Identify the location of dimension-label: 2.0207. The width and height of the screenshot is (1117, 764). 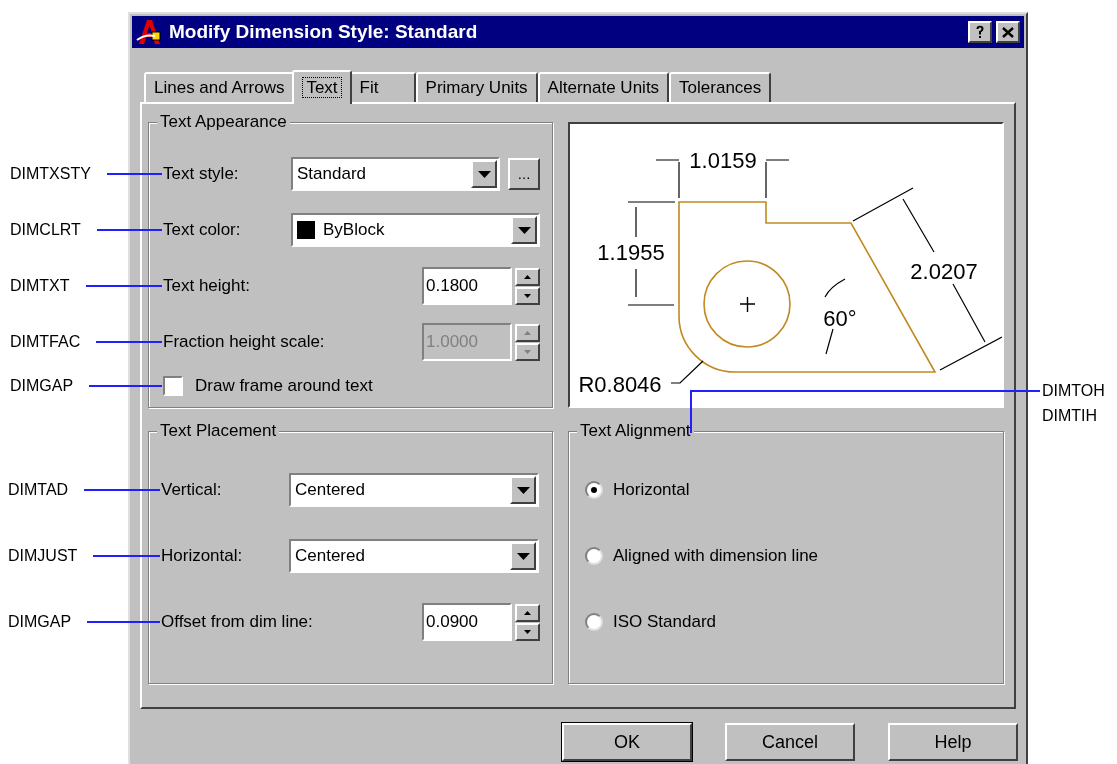
(944, 271).